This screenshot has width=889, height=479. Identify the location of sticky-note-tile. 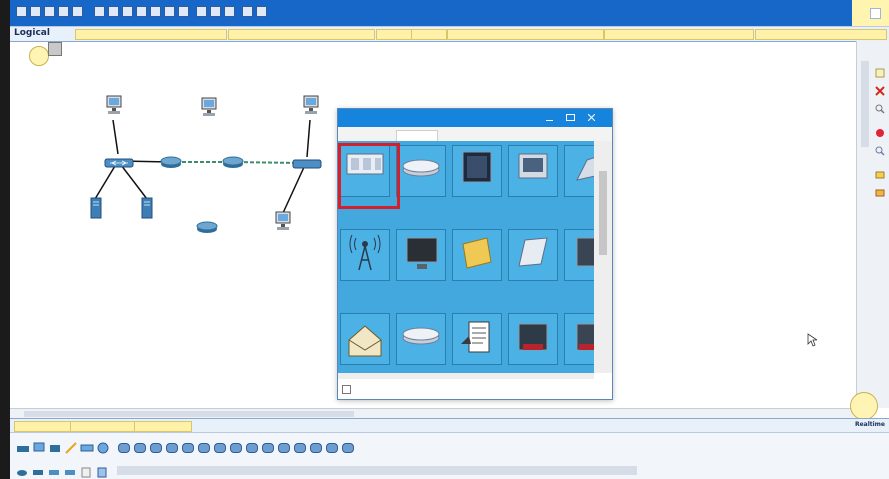
(477, 255).